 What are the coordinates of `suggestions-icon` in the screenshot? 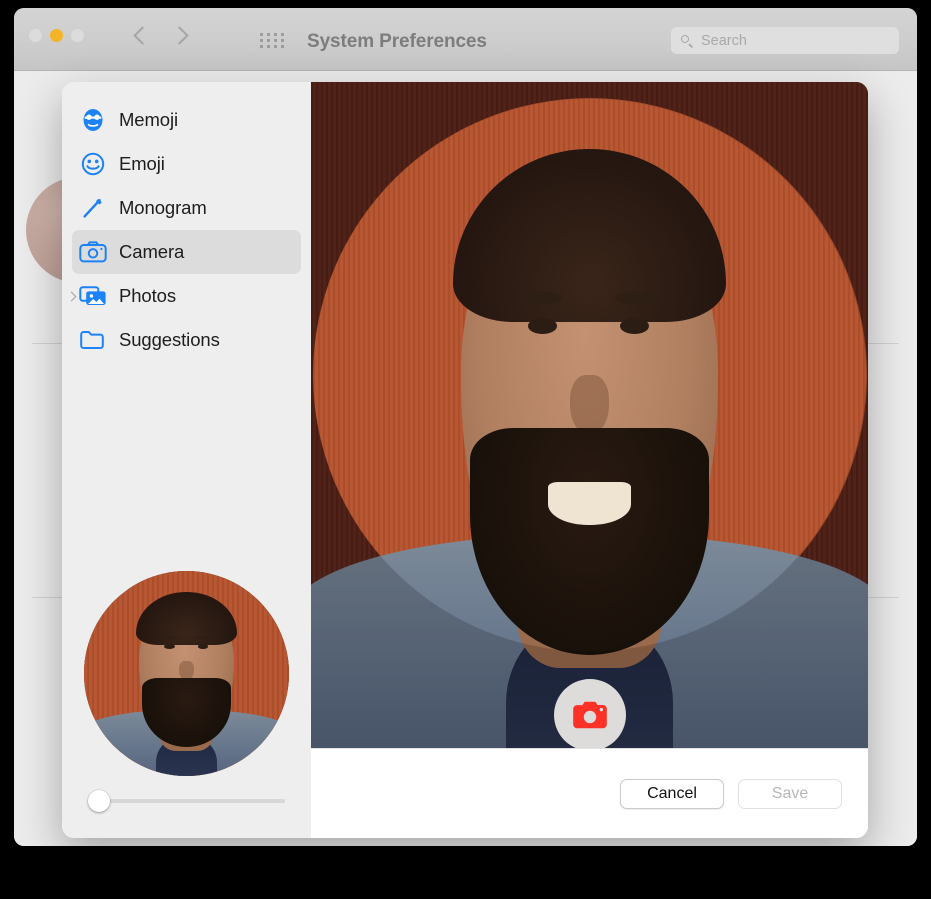 It's located at (93, 340).